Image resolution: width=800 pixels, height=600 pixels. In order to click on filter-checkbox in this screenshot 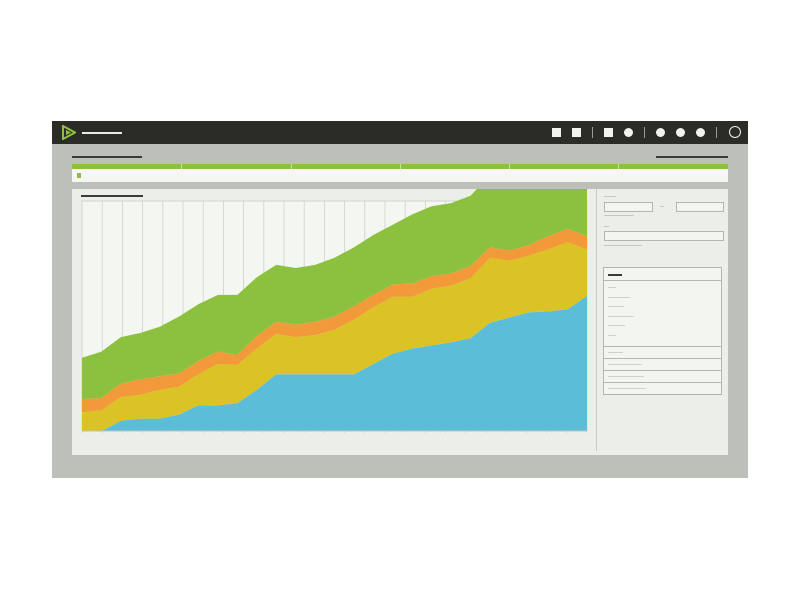, I will do `click(79, 175)`.